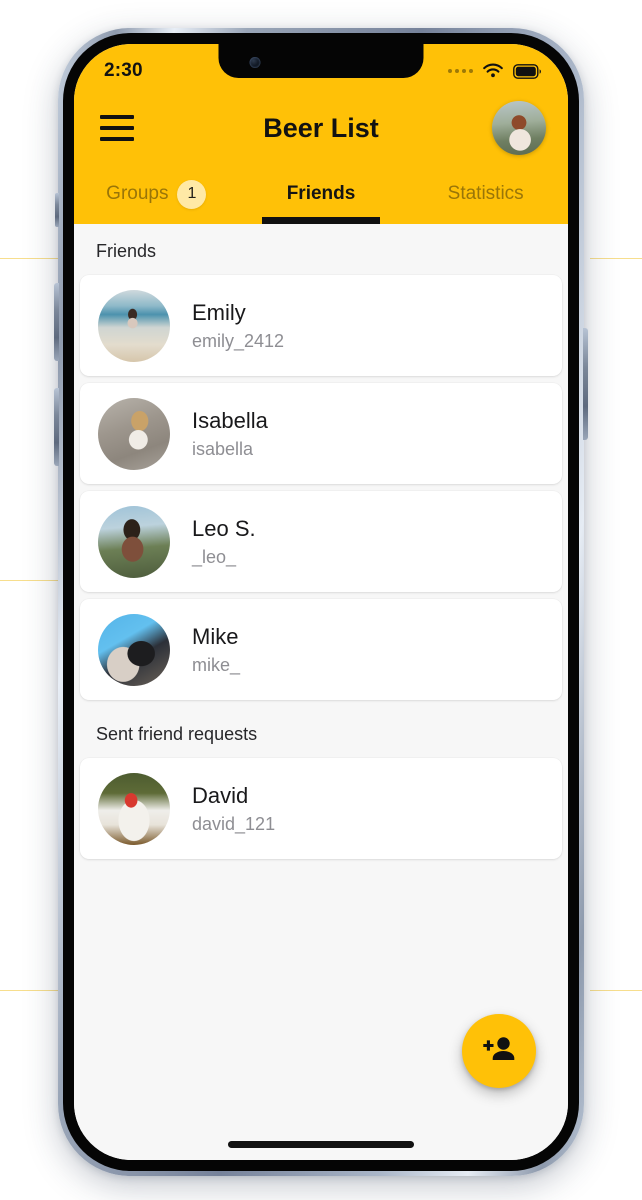 The image size is (642, 1200). Describe the element at coordinates (321, 220) in the screenshot. I see `active-tab-indicator` at that location.